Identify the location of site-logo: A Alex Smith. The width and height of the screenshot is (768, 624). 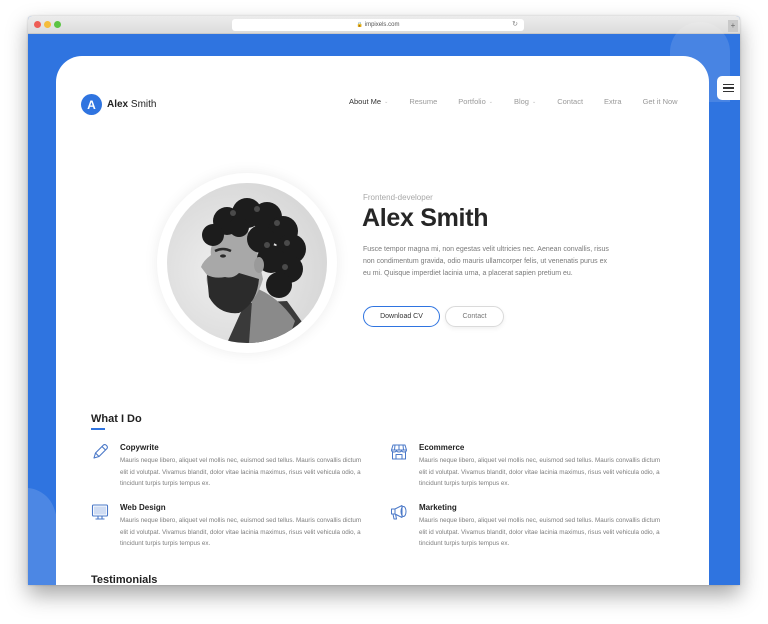
(118, 104).